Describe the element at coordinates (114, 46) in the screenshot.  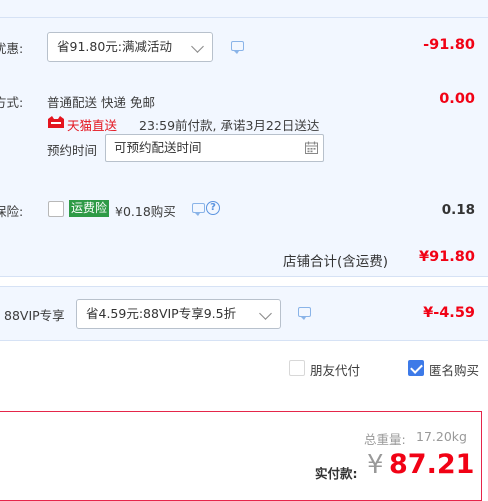
I see `discount-select-value: 省91.80元:满减活动` at that location.